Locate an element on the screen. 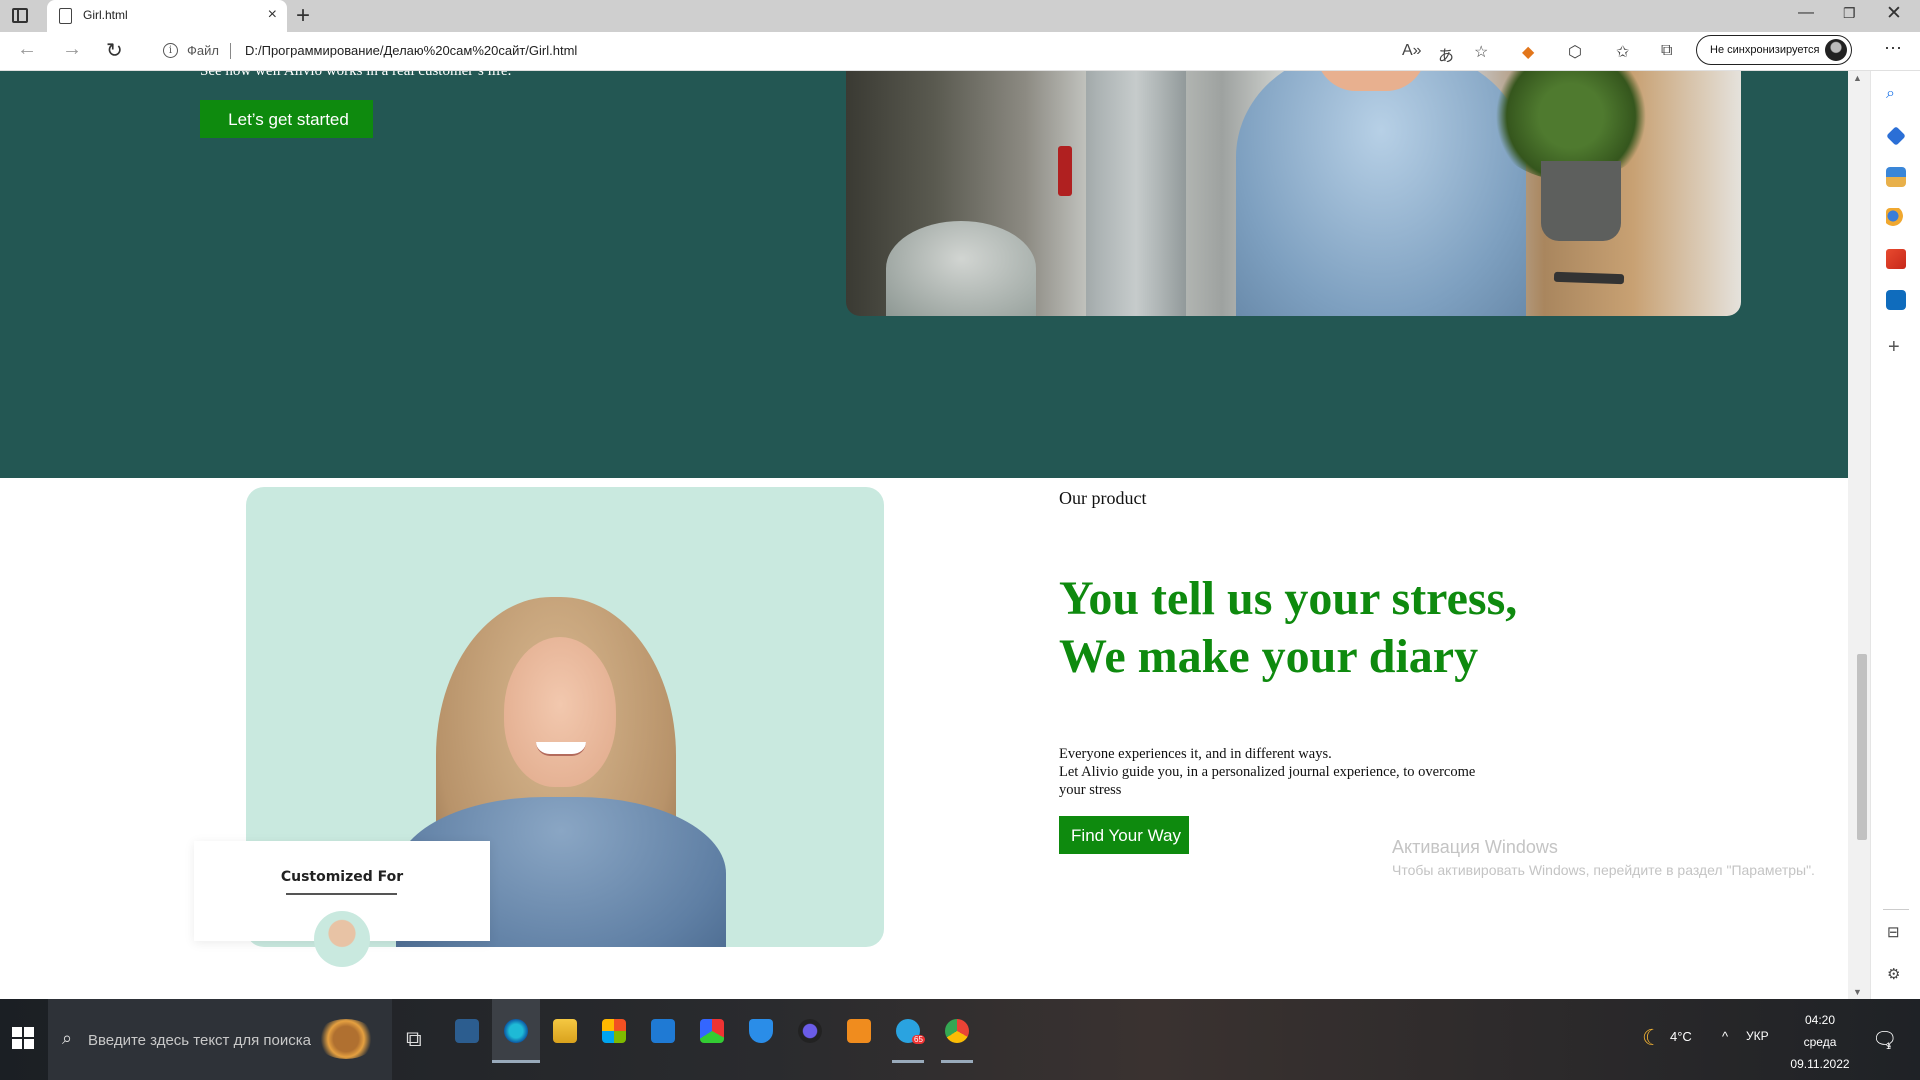 This screenshot has height=1080, width=1920. title-underline is located at coordinates (341, 894).